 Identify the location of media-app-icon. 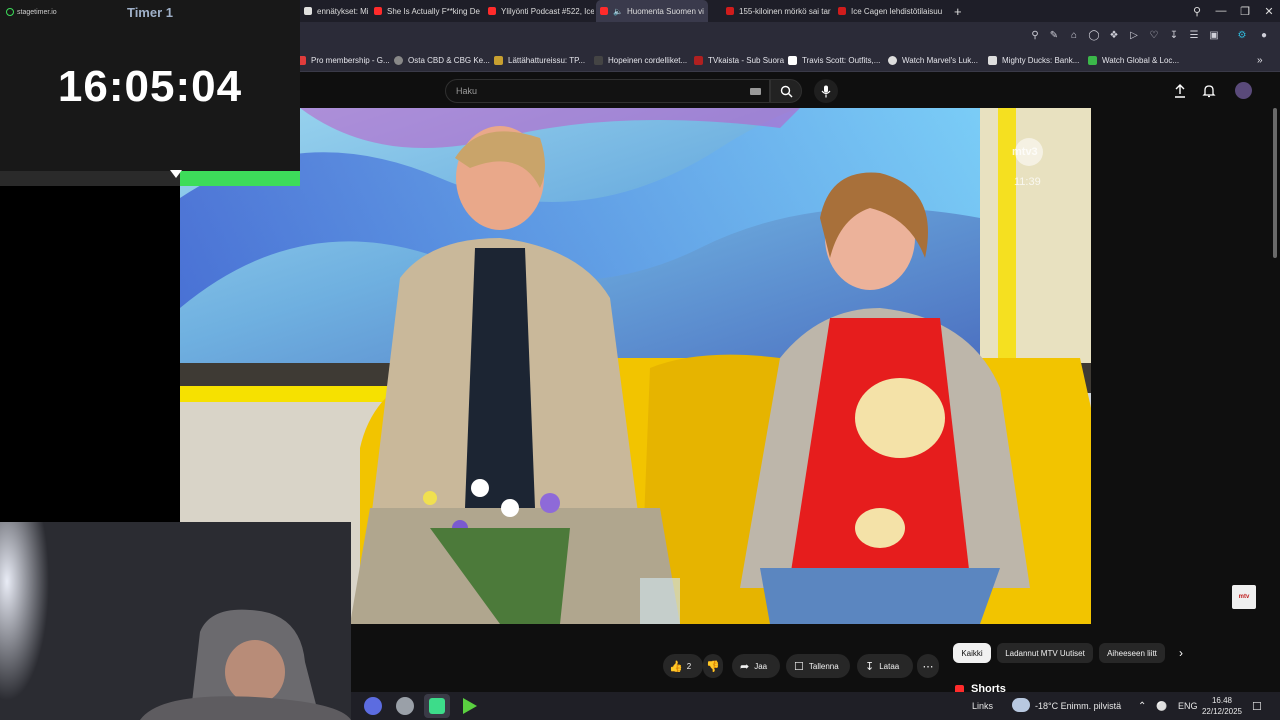
(470, 706).